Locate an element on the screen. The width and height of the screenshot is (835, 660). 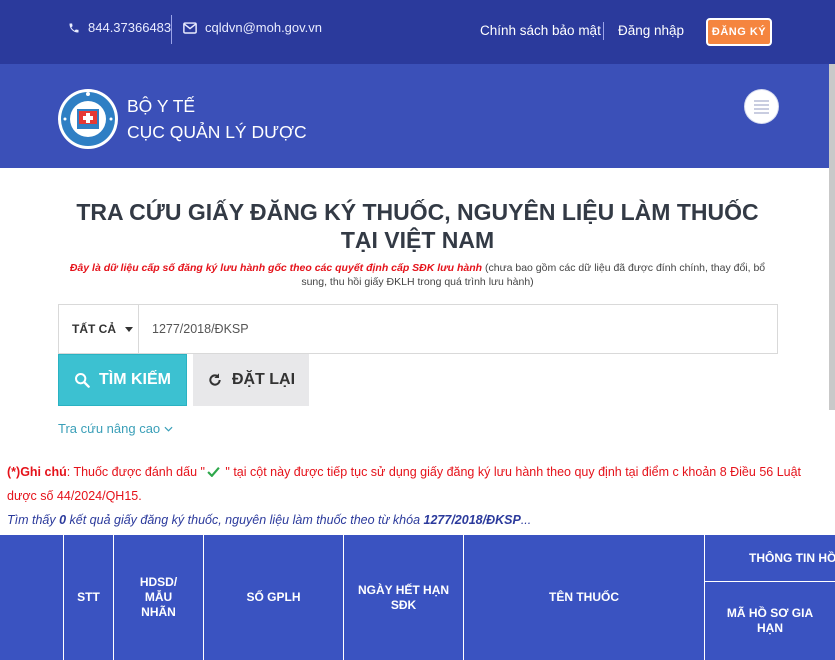
phone-contact: 844.37366483 is located at coordinates (119, 27).